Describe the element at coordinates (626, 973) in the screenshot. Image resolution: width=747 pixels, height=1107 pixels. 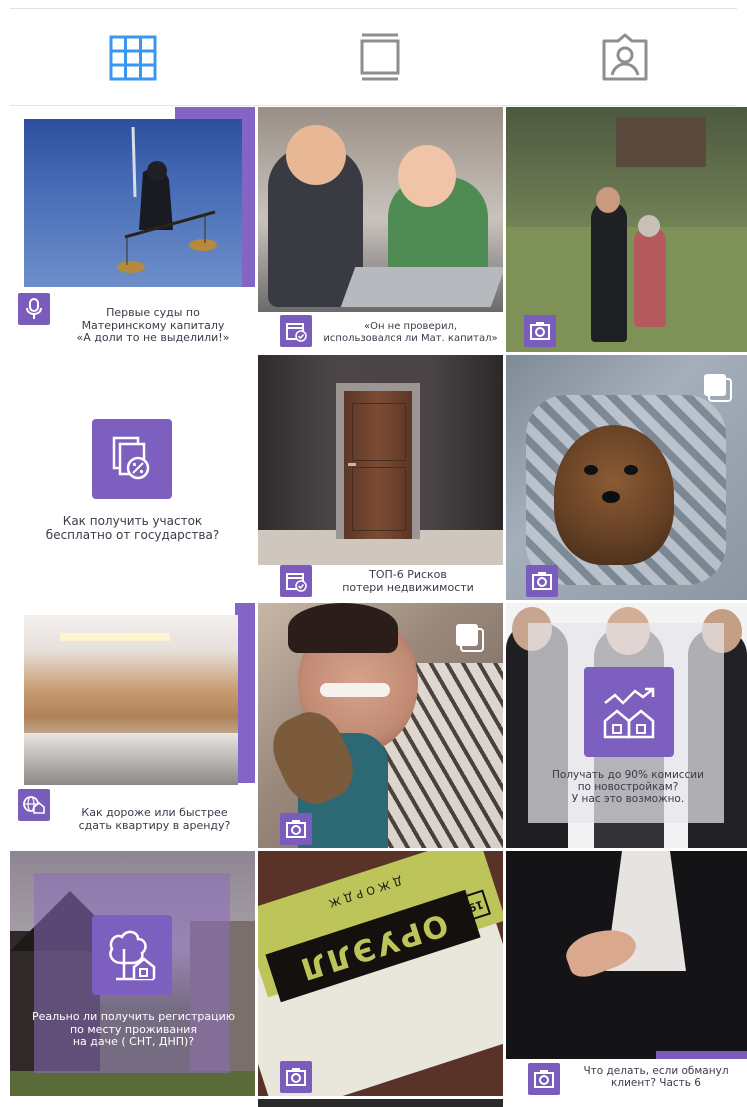
I see `post-tile-12: Что делать, если обманул клиент? Часть 6` at that location.